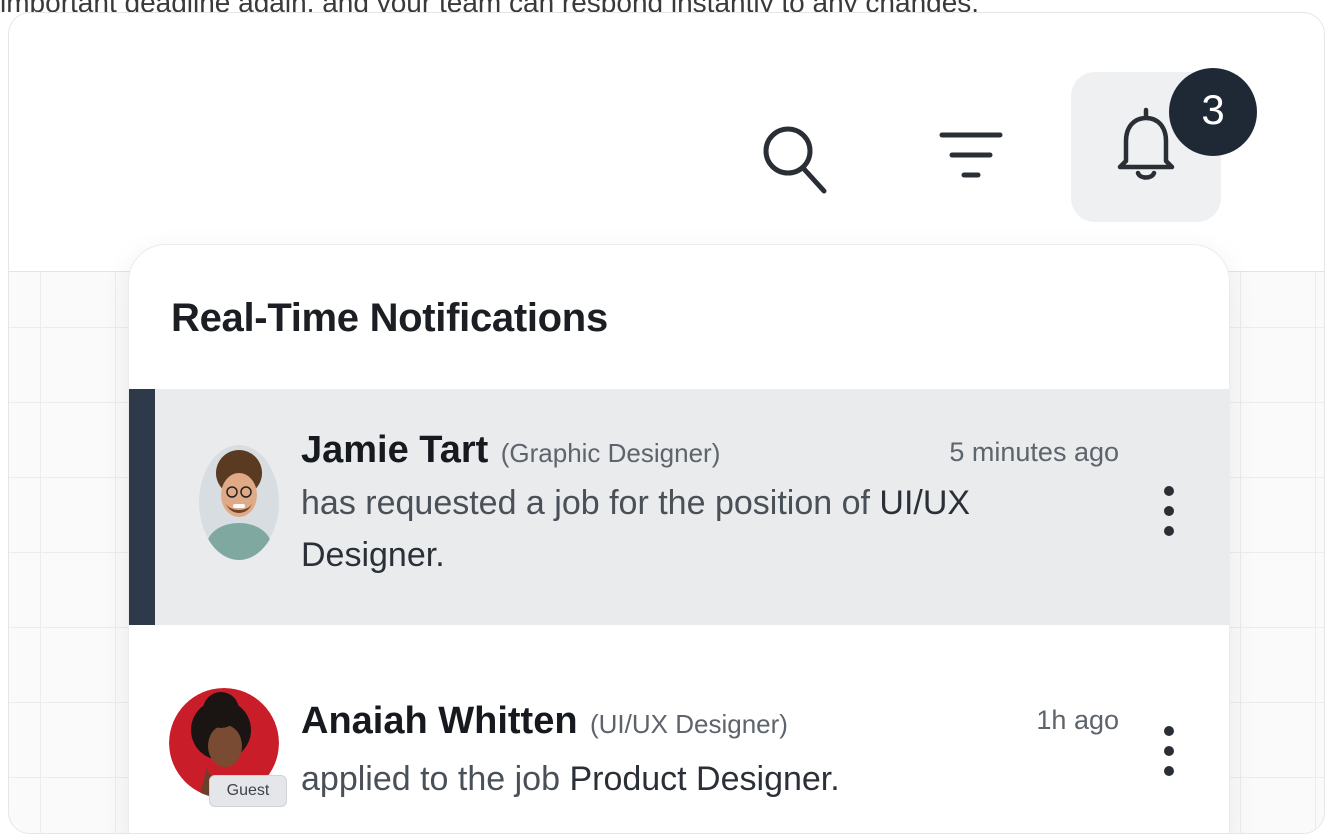  I want to click on user-role: (UI/UX Designer), so click(689, 724).